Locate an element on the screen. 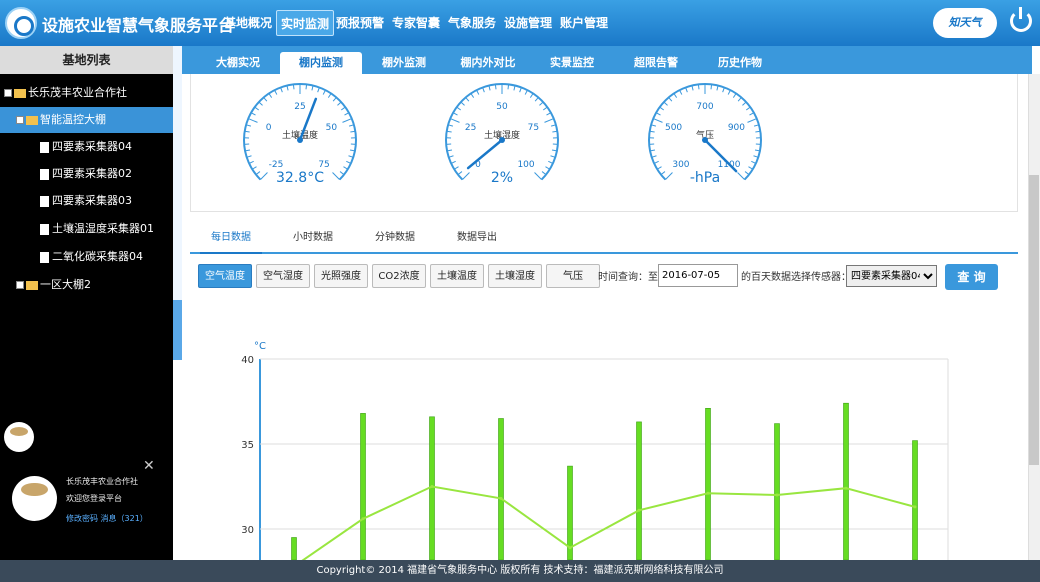 The height and width of the screenshot is (582, 1040). tree-node-greenhouse: 智能温控大棚 is located at coordinates (86, 120).